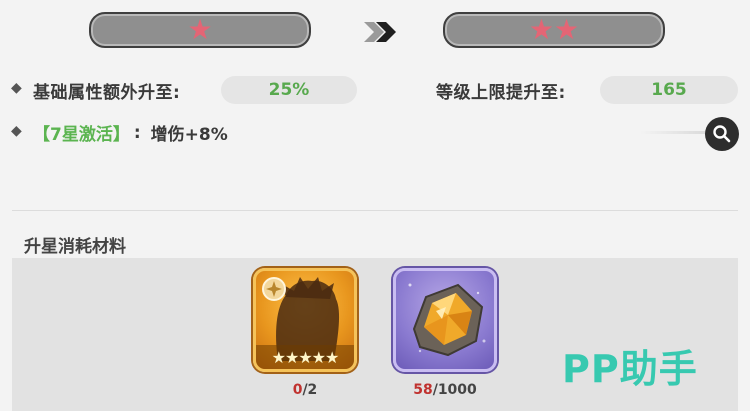 The image size is (750, 411). I want to click on section-divider, so click(375, 210).